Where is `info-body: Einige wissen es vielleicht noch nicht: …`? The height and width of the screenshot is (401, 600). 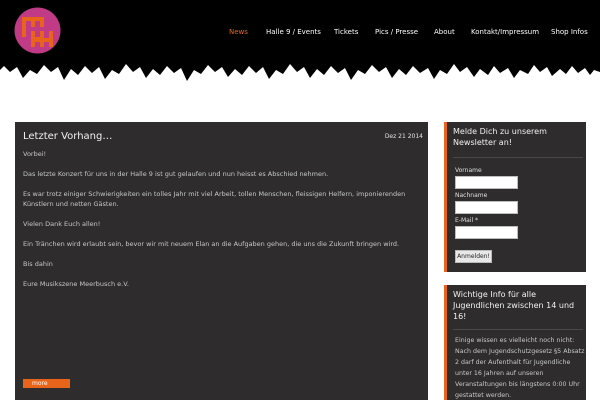 info-body: Einige wissen es vielleicht noch nicht: … is located at coordinates (520, 368).